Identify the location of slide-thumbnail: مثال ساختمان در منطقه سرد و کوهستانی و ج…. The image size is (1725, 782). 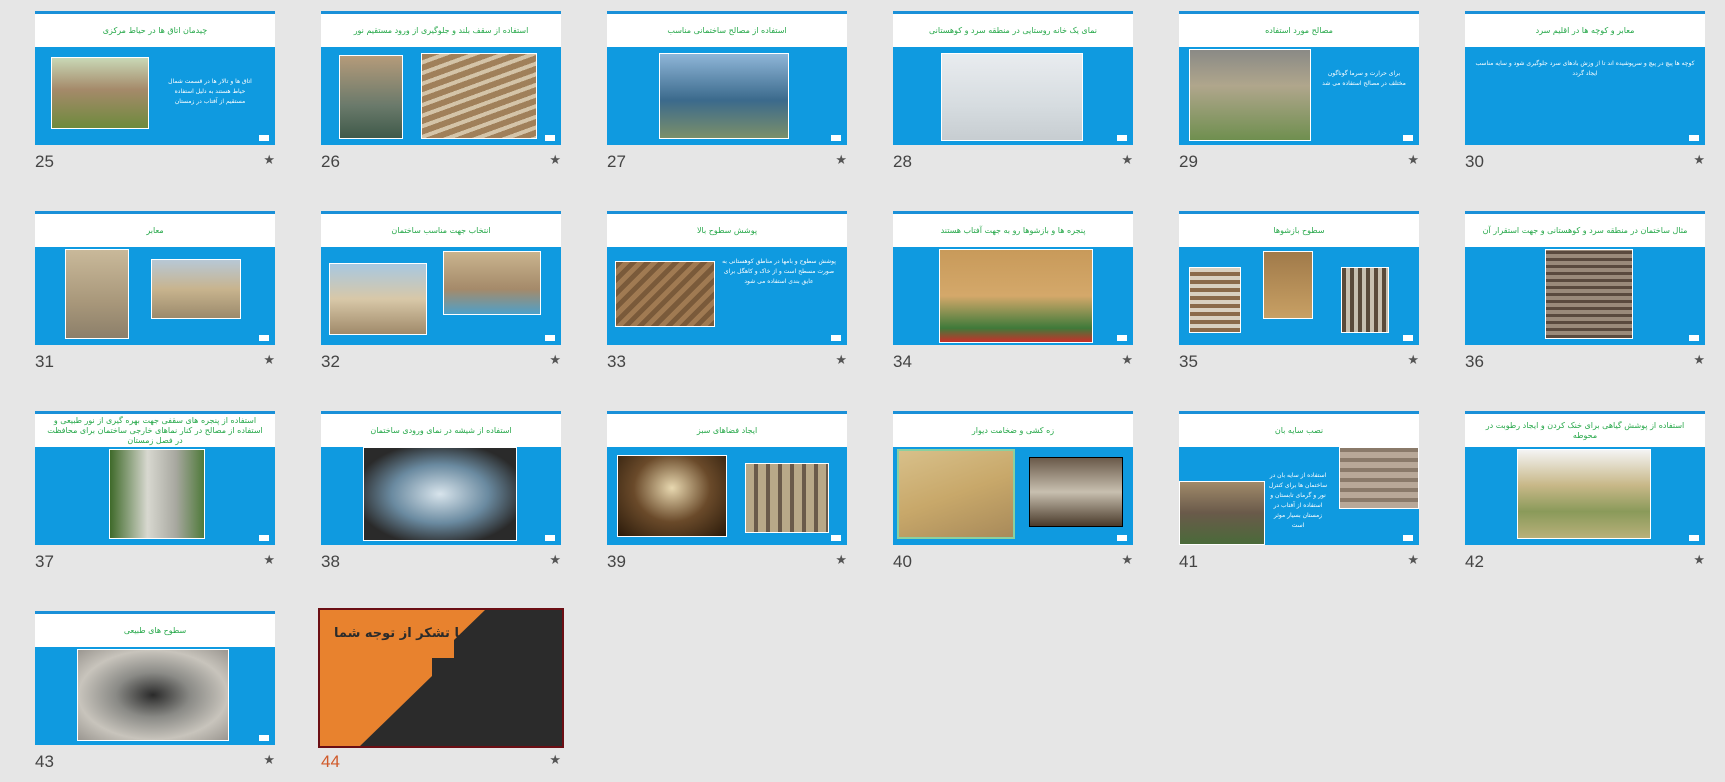
(1585, 296).